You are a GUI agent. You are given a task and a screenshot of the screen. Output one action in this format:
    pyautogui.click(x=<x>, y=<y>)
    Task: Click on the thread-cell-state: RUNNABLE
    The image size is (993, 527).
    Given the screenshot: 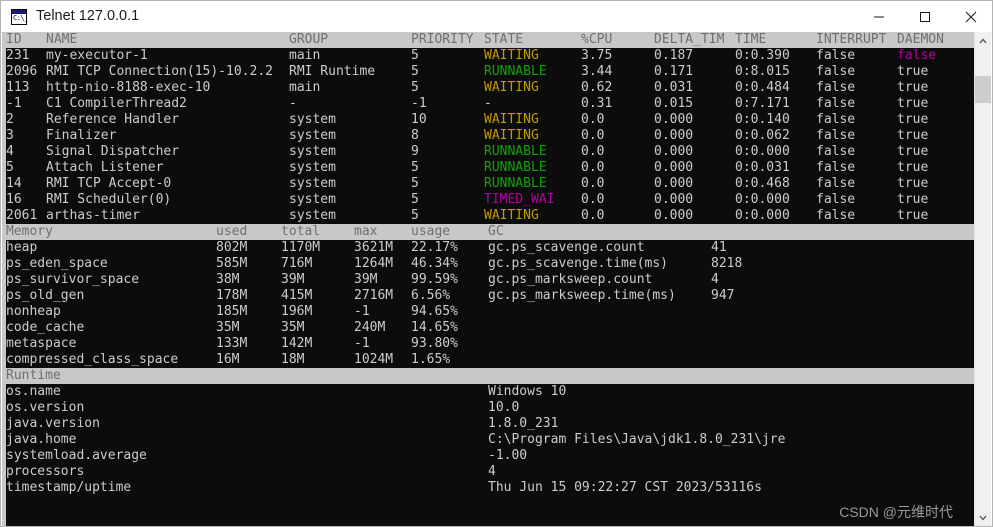 What is the action you would take?
    pyautogui.click(x=515, y=167)
    